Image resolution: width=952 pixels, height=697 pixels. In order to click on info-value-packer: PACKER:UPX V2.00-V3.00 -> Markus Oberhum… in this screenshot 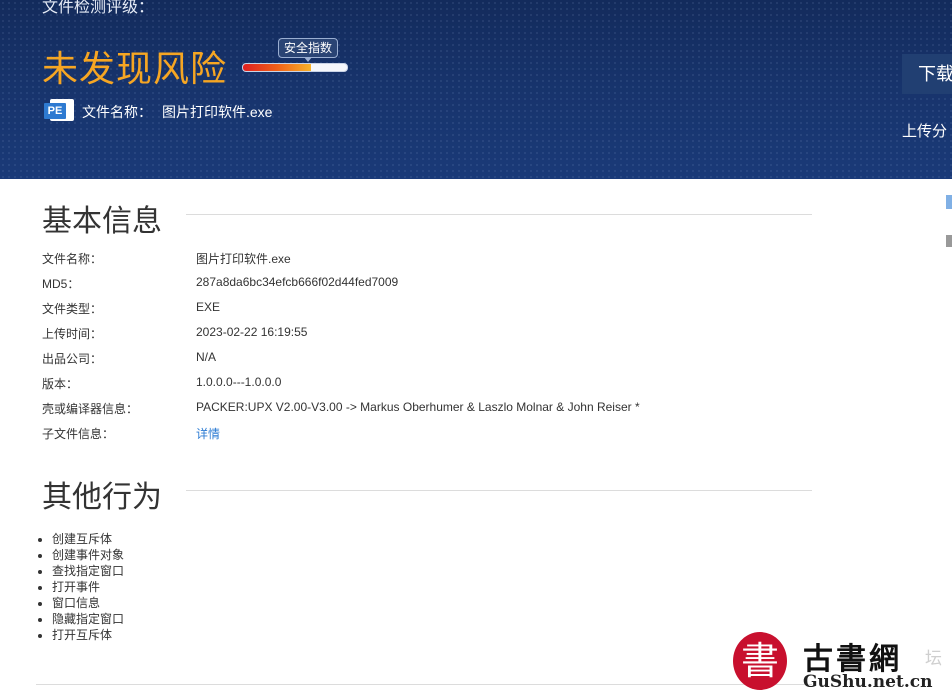, I will do `click(418, 407)`.